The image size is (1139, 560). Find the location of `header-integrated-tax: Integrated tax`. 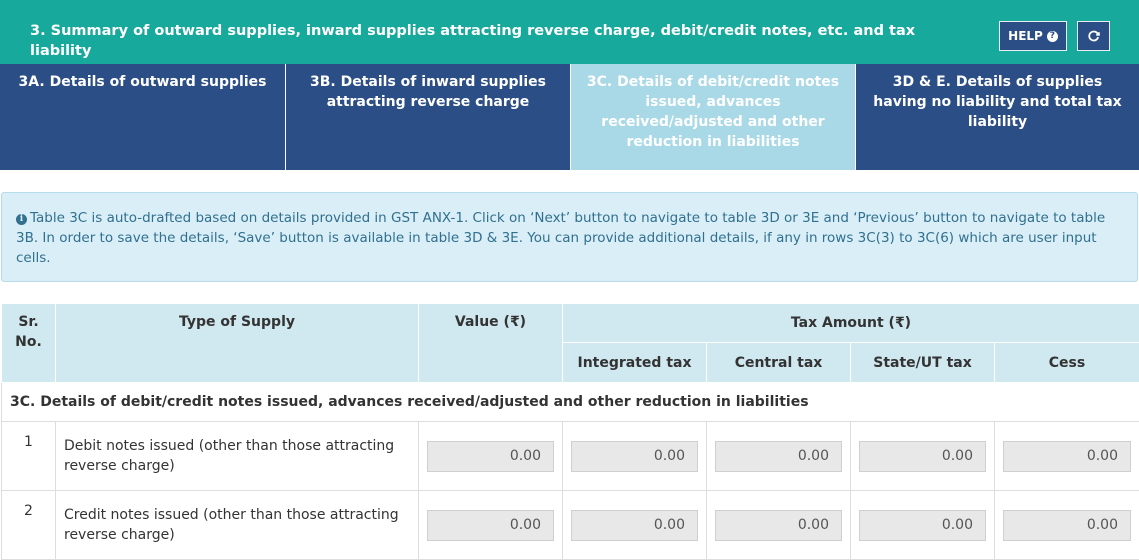

header-integrated-tax: Integrated tax is located at coordinates (635, 363).